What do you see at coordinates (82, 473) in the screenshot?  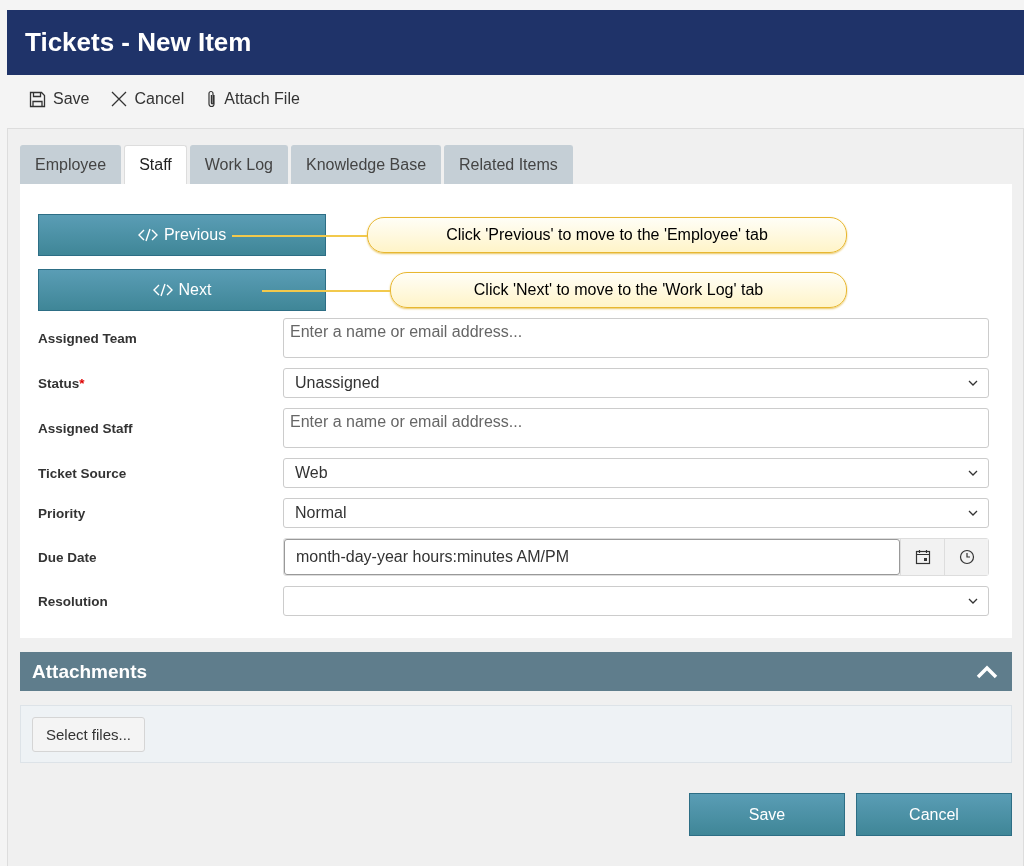 I see `field-label: Ticket Source` at bounding box center [82, 473].